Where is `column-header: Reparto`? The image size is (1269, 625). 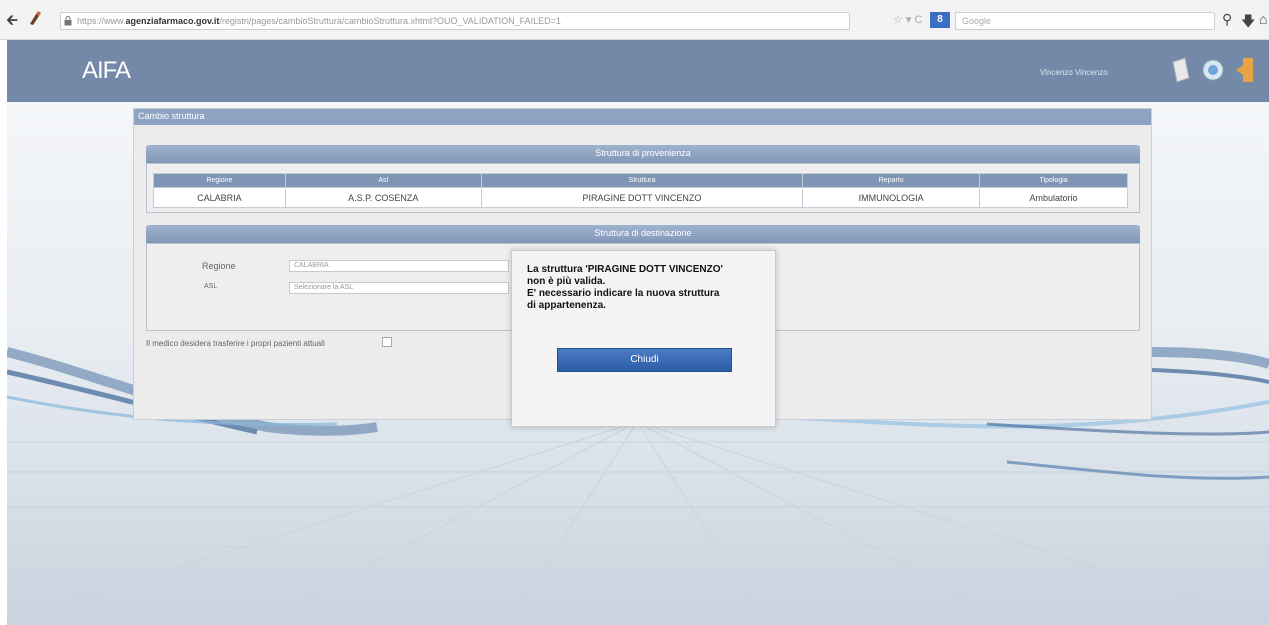 column-header: Reparto is located at coordinates (891, 180).